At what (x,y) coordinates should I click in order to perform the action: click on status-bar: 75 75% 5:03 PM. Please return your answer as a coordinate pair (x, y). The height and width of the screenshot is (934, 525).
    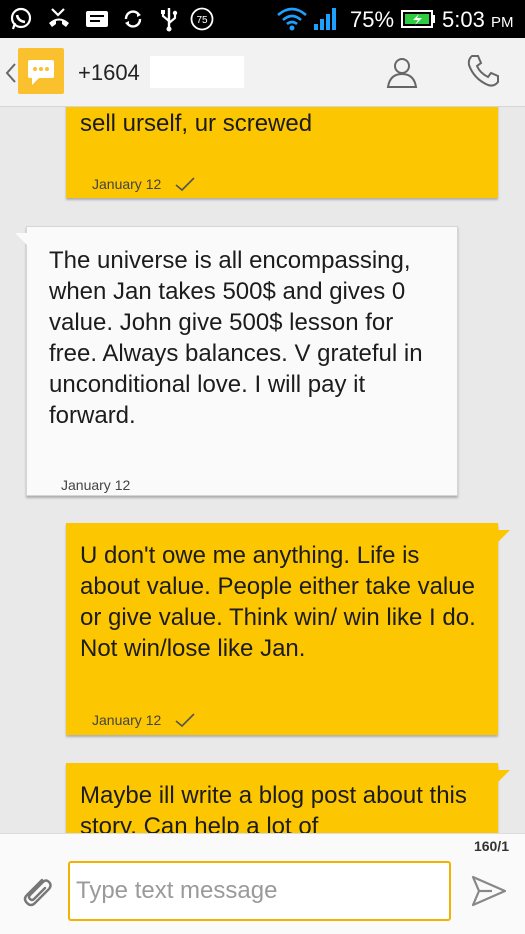
    Looking at the image, I should click on (262, 19).